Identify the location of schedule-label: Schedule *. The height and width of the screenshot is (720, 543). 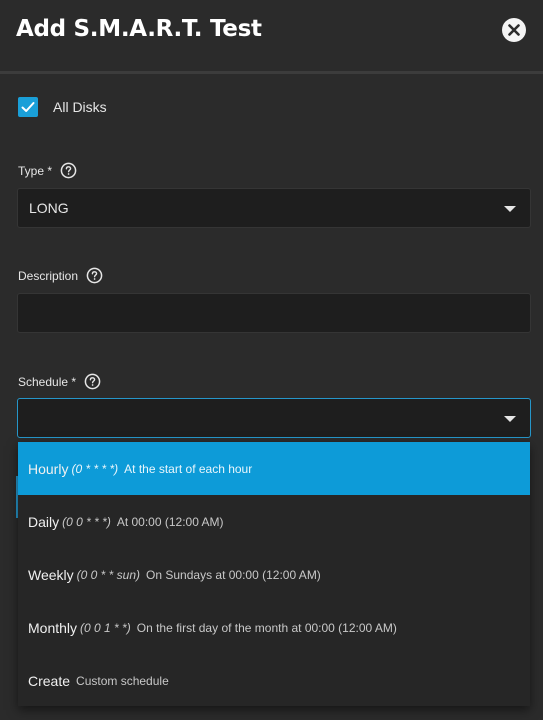
(47, 381).